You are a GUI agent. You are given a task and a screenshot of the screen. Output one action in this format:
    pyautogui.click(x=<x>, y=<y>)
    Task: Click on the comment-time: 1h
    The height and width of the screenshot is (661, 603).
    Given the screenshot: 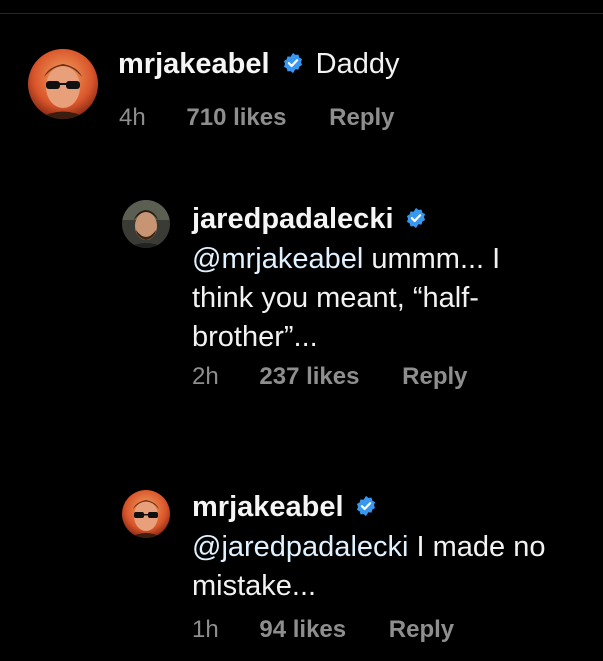 What is the action you would take?
    pyautogui.click(x=205, y=629)
    